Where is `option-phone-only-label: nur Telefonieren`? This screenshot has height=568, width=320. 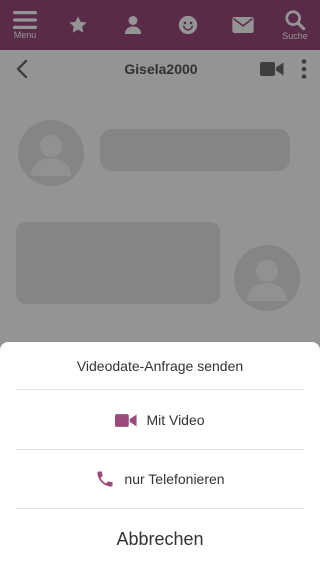
option-phone-only-label: nur Telefonieren is located at coordinates (174, 479).